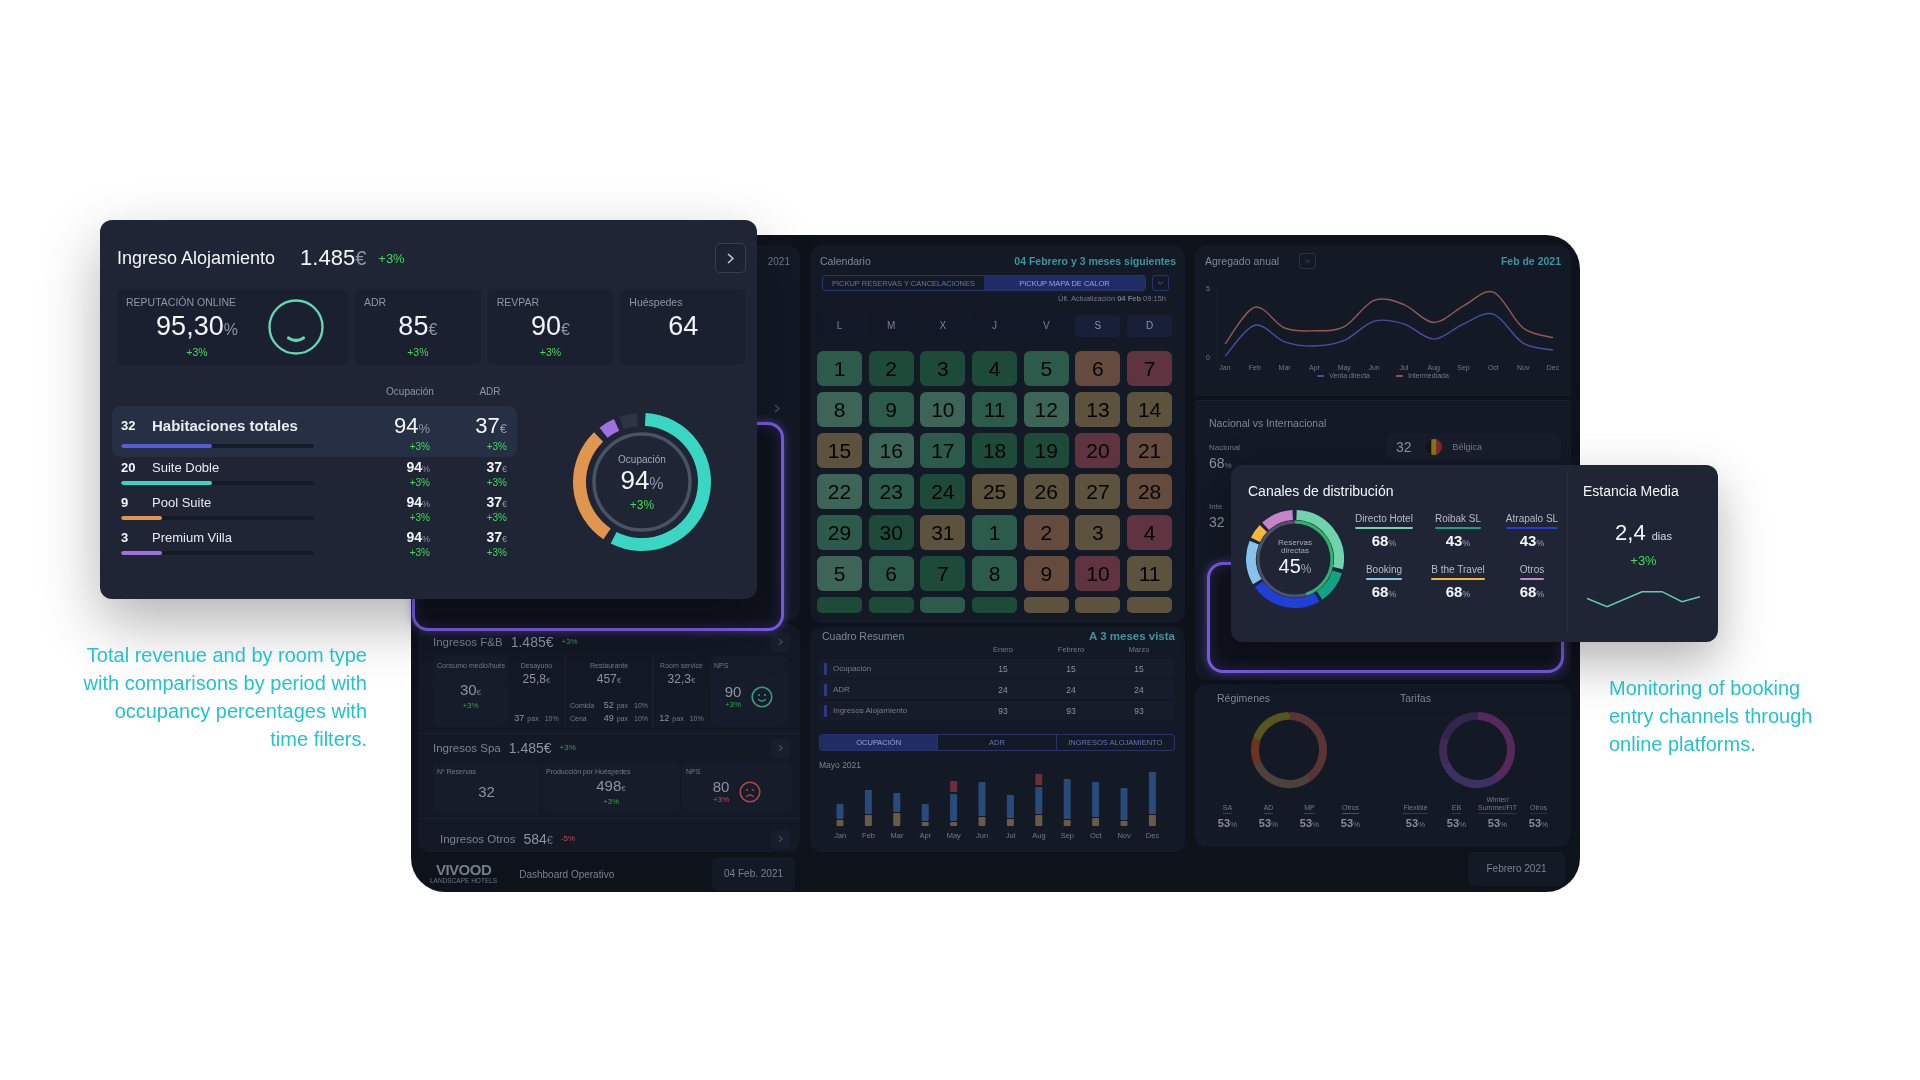  I want to click on share-value: 53%, so click(1268, 823).